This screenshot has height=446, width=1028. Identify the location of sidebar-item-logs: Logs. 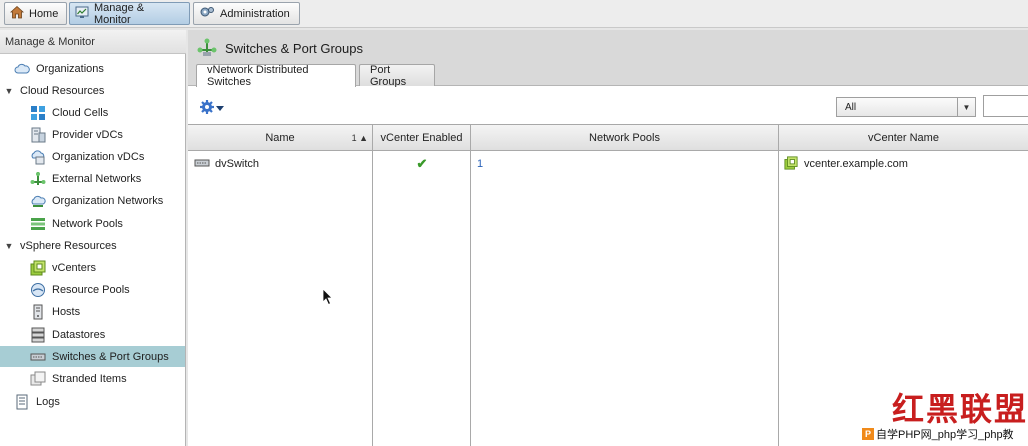
(37, 401).